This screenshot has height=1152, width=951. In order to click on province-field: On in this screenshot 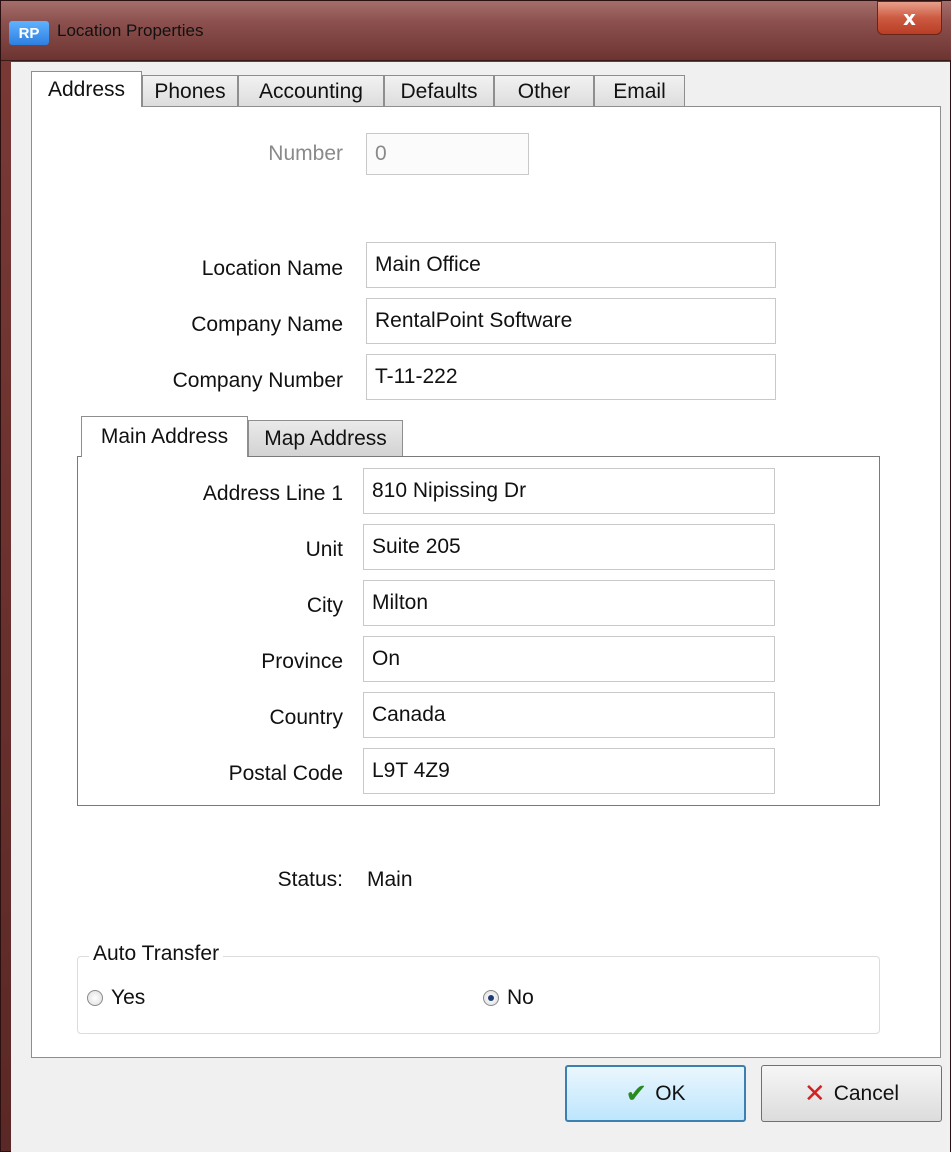, I will do `click(569, 659)`.